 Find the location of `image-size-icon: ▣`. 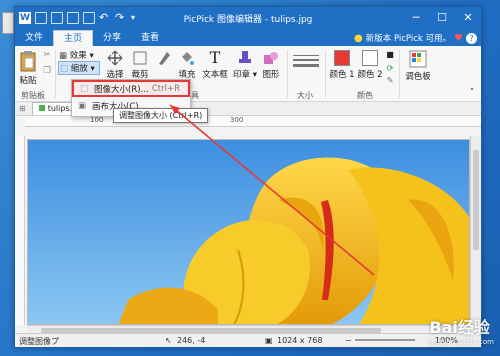

image-size-icon: ▣ is located at coordinates (269, 340).